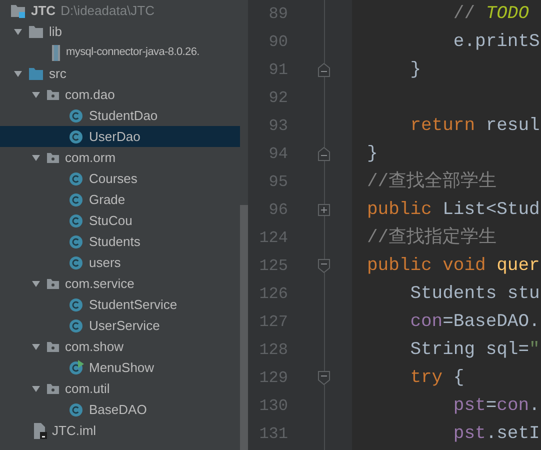 This screenshot has width=541, height=450. Describe the element at coordinates (474, 322) in the screenshot. I see `code-line: con=BaseDAO.` at that location.